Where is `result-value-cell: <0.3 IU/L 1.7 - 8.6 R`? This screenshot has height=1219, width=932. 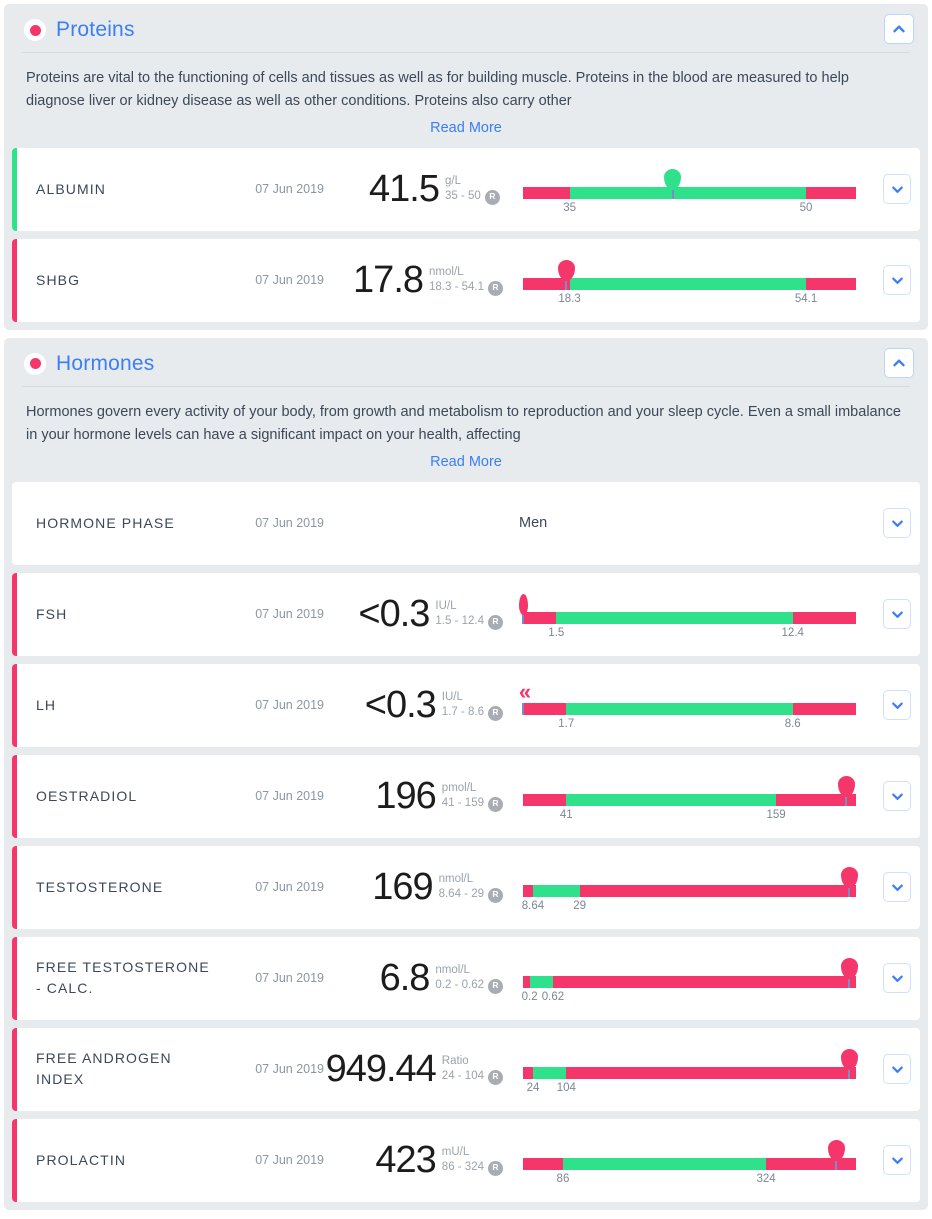
result-value-cell: <0.3 IU/L 1.7 - 8.6 R is located at coordinates (416, 705).